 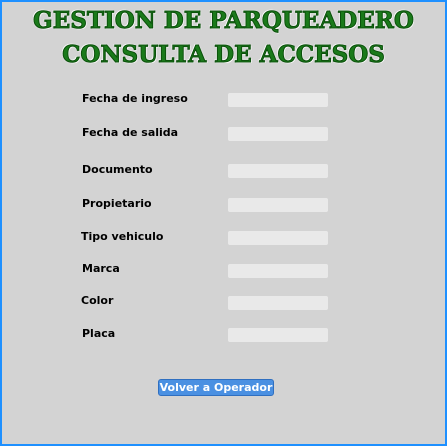 I want to click on page-subtitle: CONSULTA DE ACCESOS, so click(x=224, y=54).